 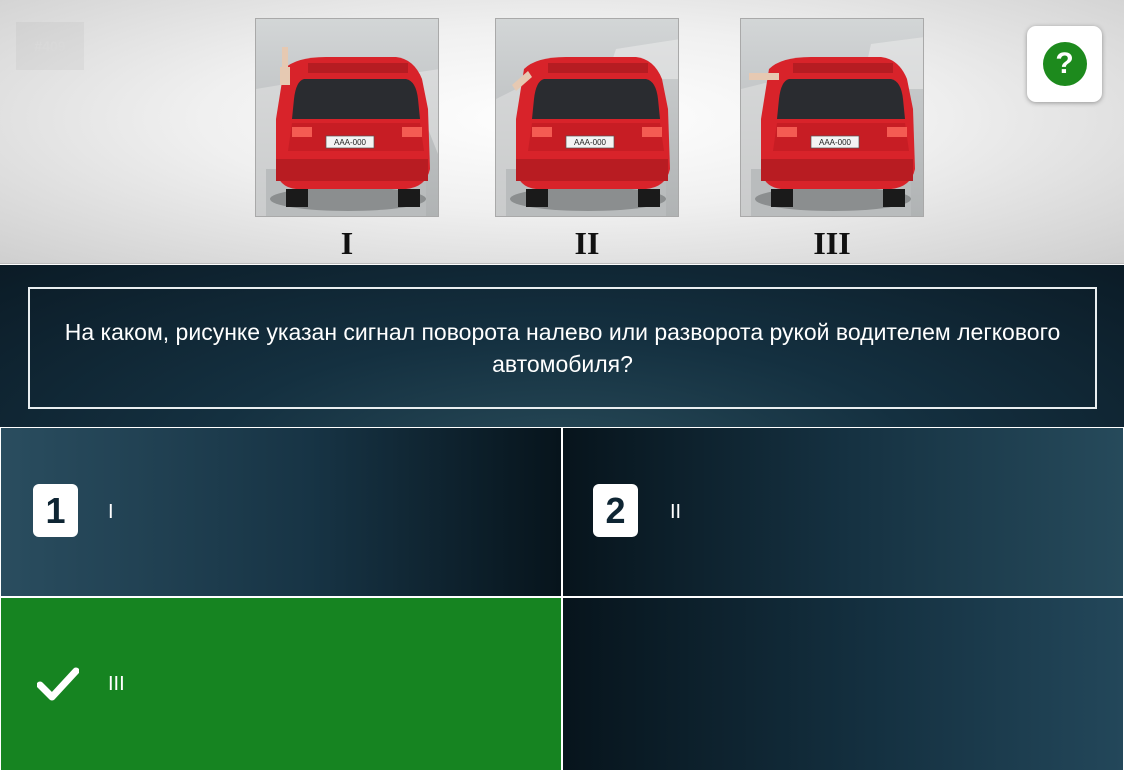 What do you see at coordinates (676, 512) in the screenshot?
I see `answer-label: II` at bounding box center [676, 512].